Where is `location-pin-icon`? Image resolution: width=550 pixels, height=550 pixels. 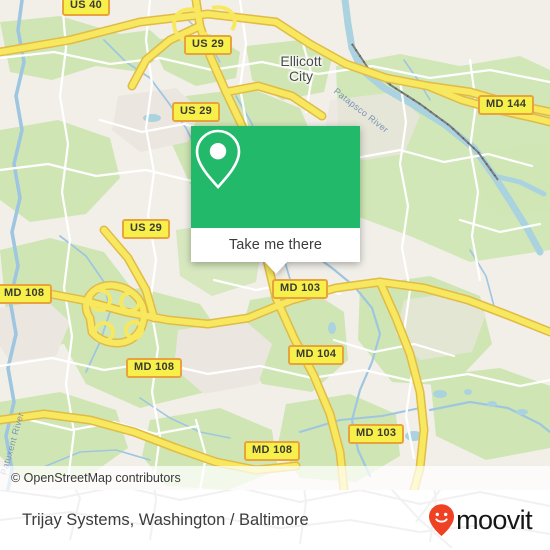
location-pin-icon is located at coordinates (275, 177).